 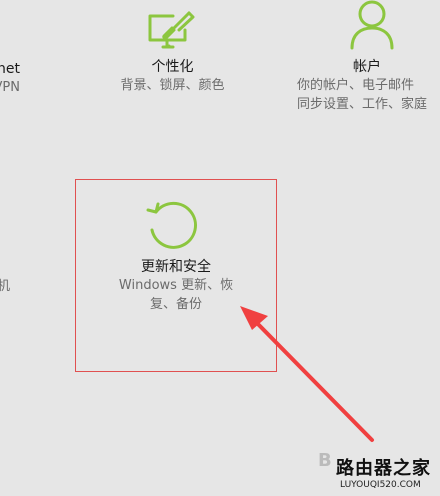 What do you see at coordinates (383, 468) in the screenshot?
I see `watermark-main: 路由器之家` at bounding box center [383, 468].